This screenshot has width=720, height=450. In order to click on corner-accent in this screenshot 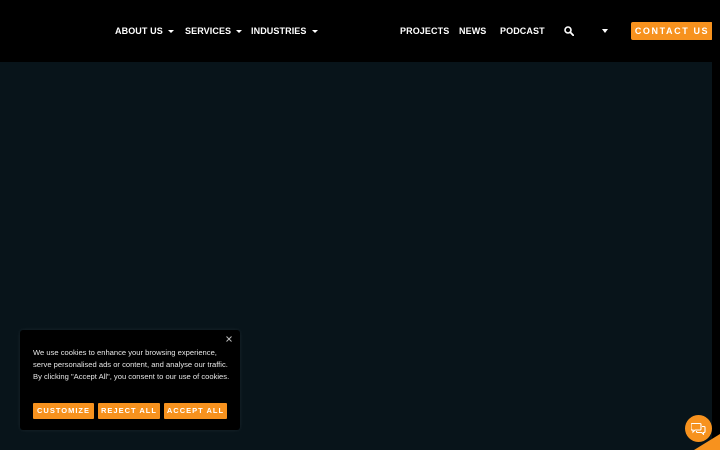, I will do `click(707, 442)`.